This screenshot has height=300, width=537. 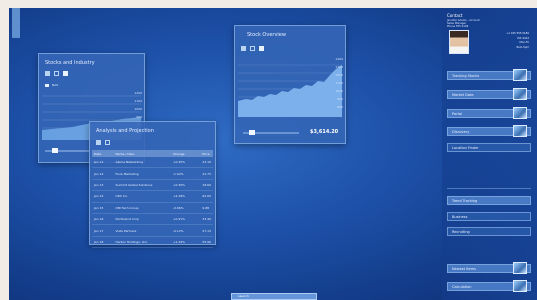 What do you see at coordinates (206, 153) in the screenshot?
I see `column-header: Price` at bounding box center [206, 153].